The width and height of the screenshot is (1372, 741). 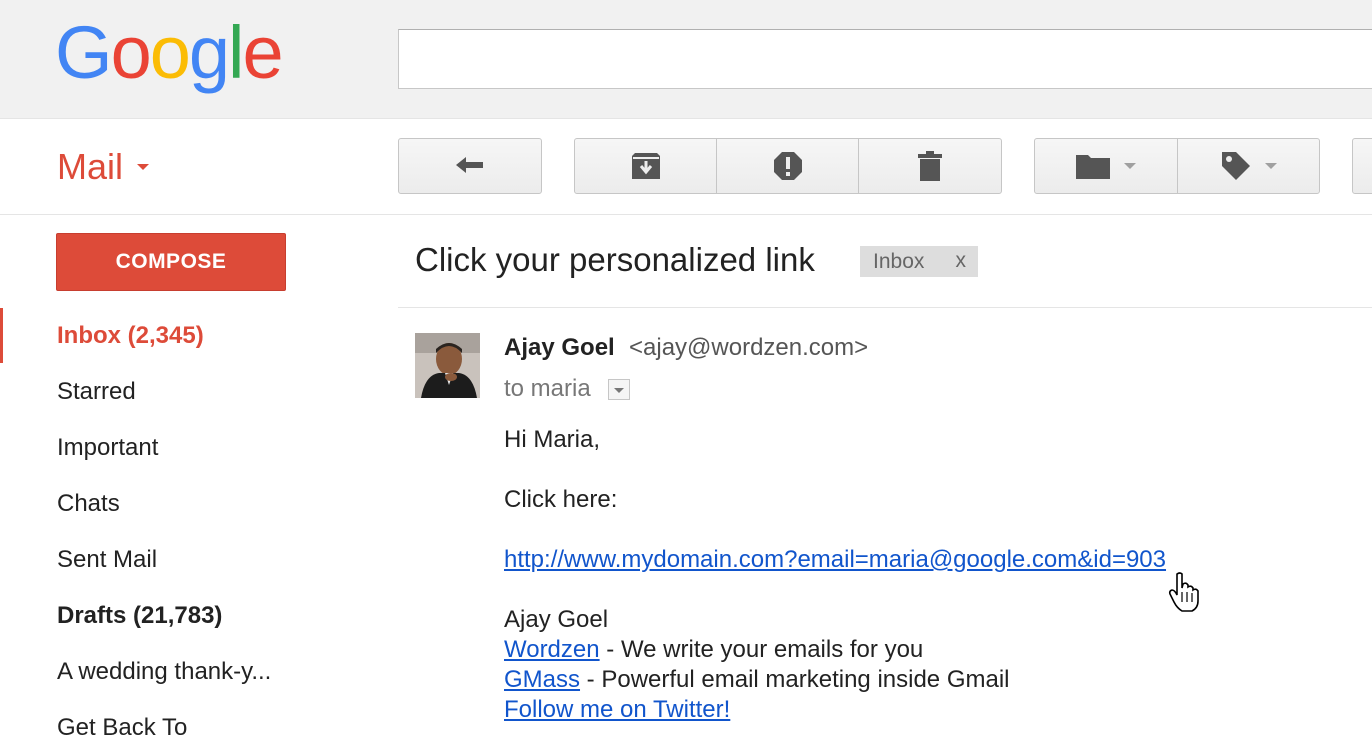 What do you see at coordinates (96, 392) in the screenshot?
I see `sidebar-item-starred: Starred` at bounding box center [96, 392].